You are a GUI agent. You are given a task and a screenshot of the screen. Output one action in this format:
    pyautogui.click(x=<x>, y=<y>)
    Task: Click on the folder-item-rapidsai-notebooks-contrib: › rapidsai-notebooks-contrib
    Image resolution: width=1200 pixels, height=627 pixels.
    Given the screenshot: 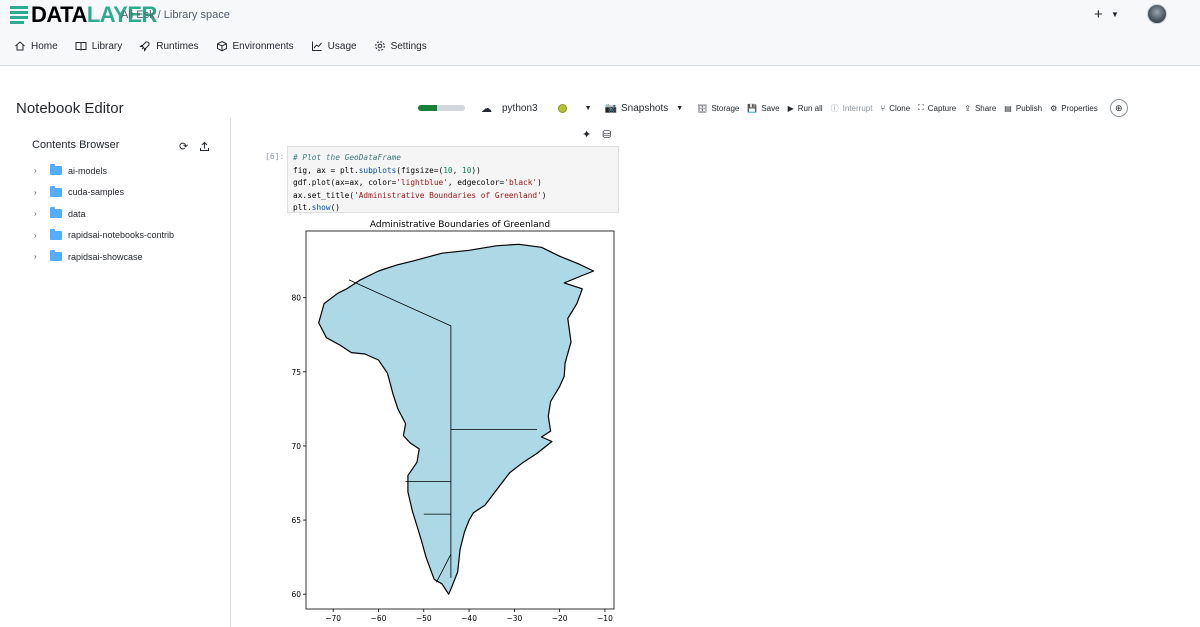 What is the action you would take?
    pyautogui.click(x=104, y=236)
    